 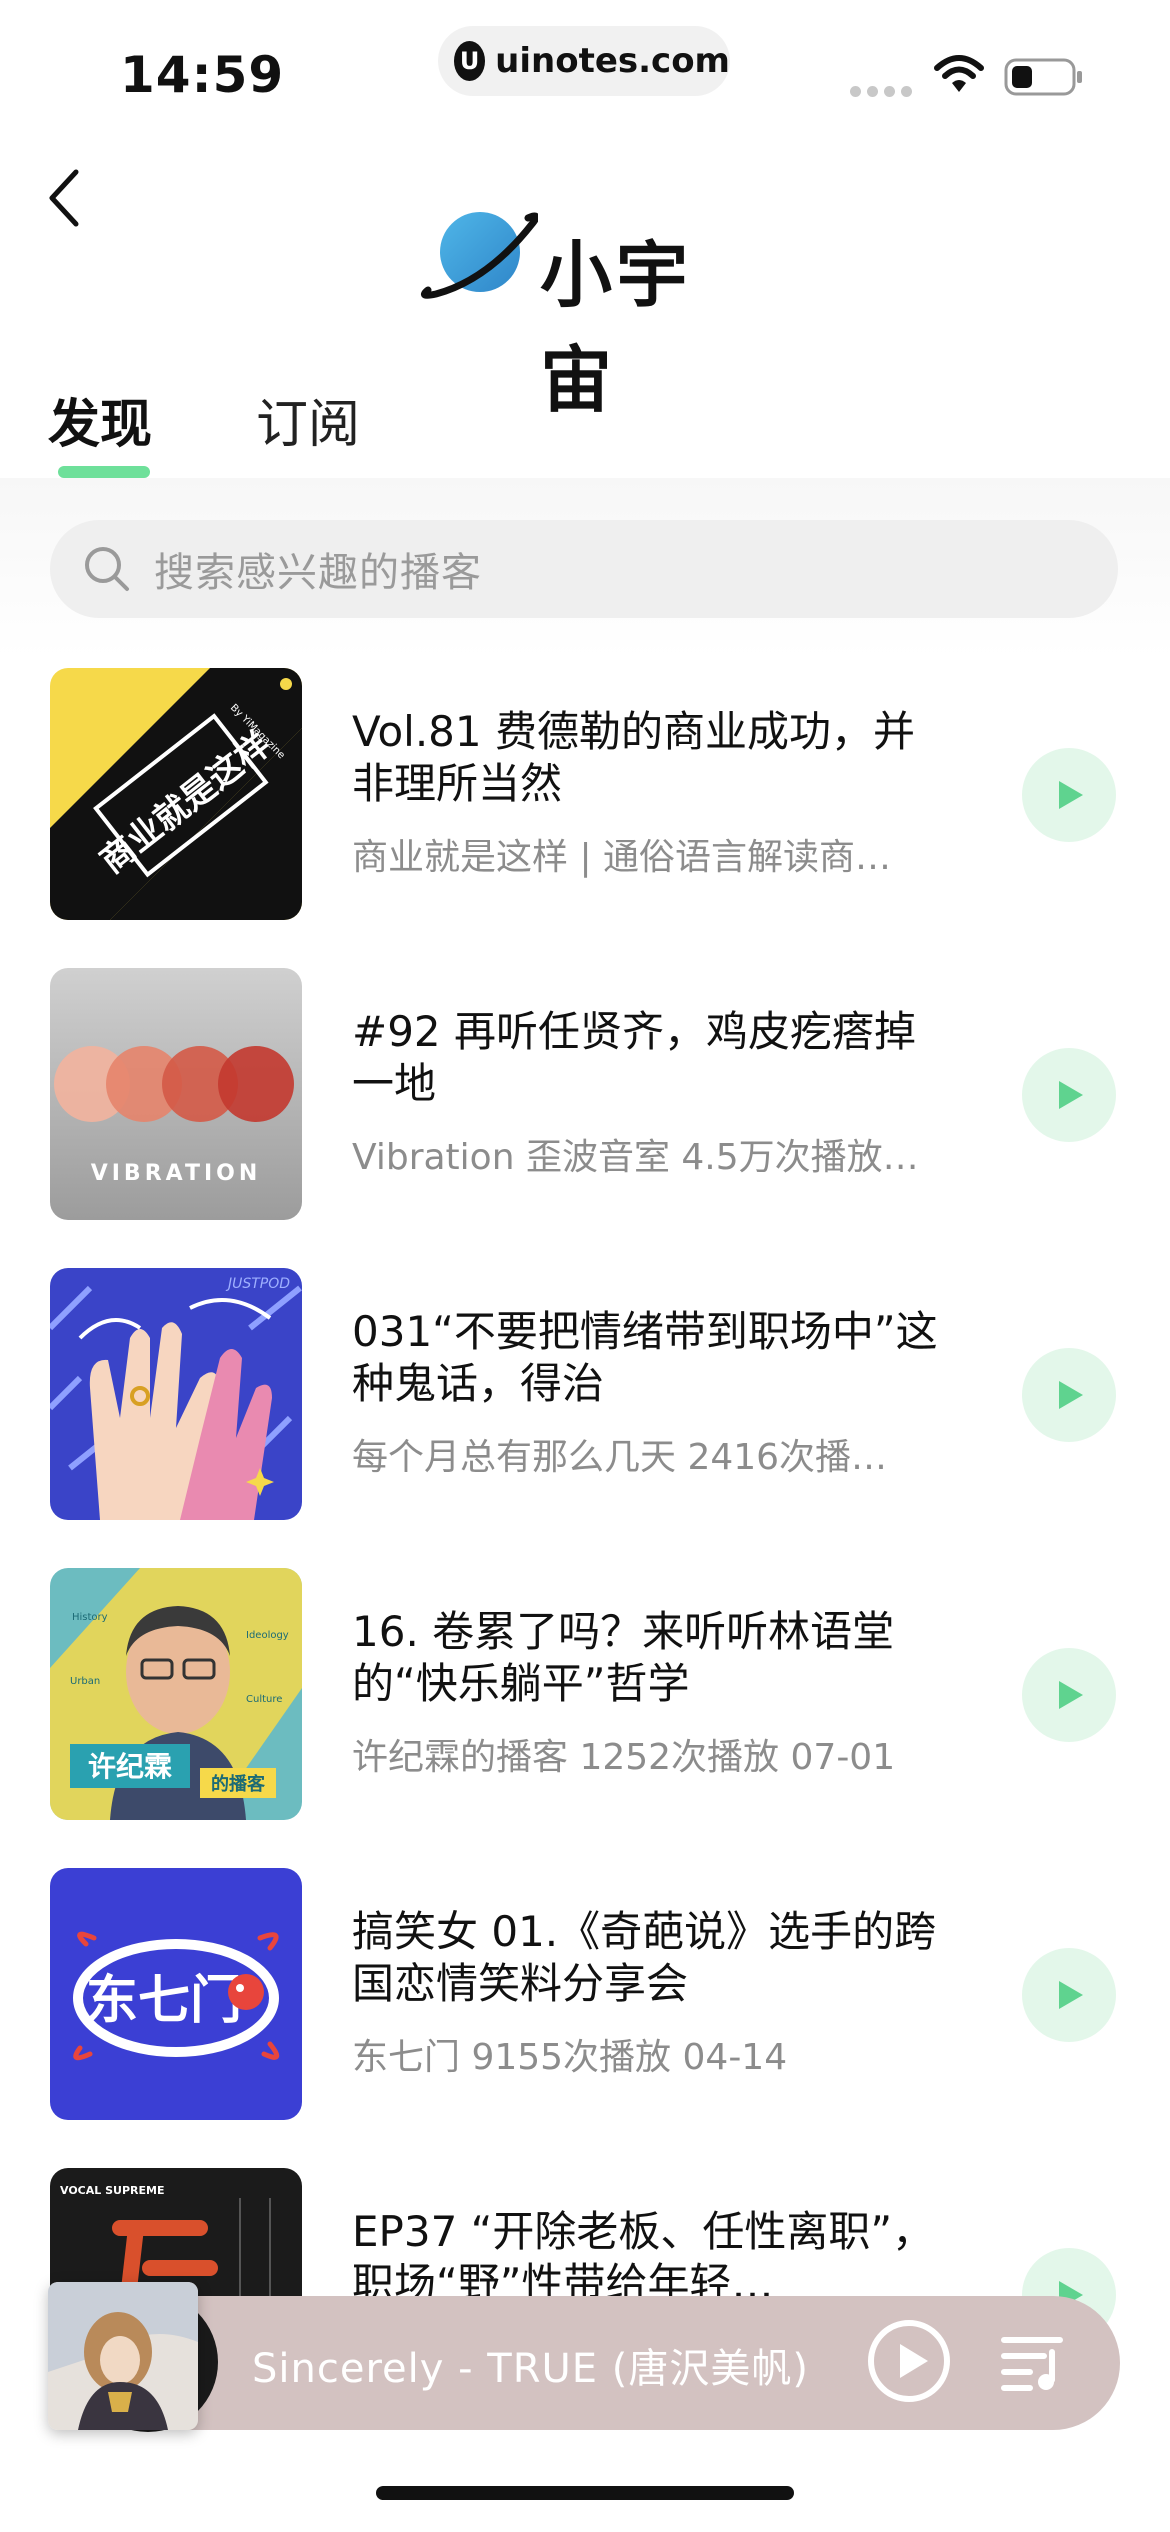 What do you see at coordinates (176, 1173) in the screenshot?
I see `svg-text: VIBRATION` at bounding box center [176, 1173].